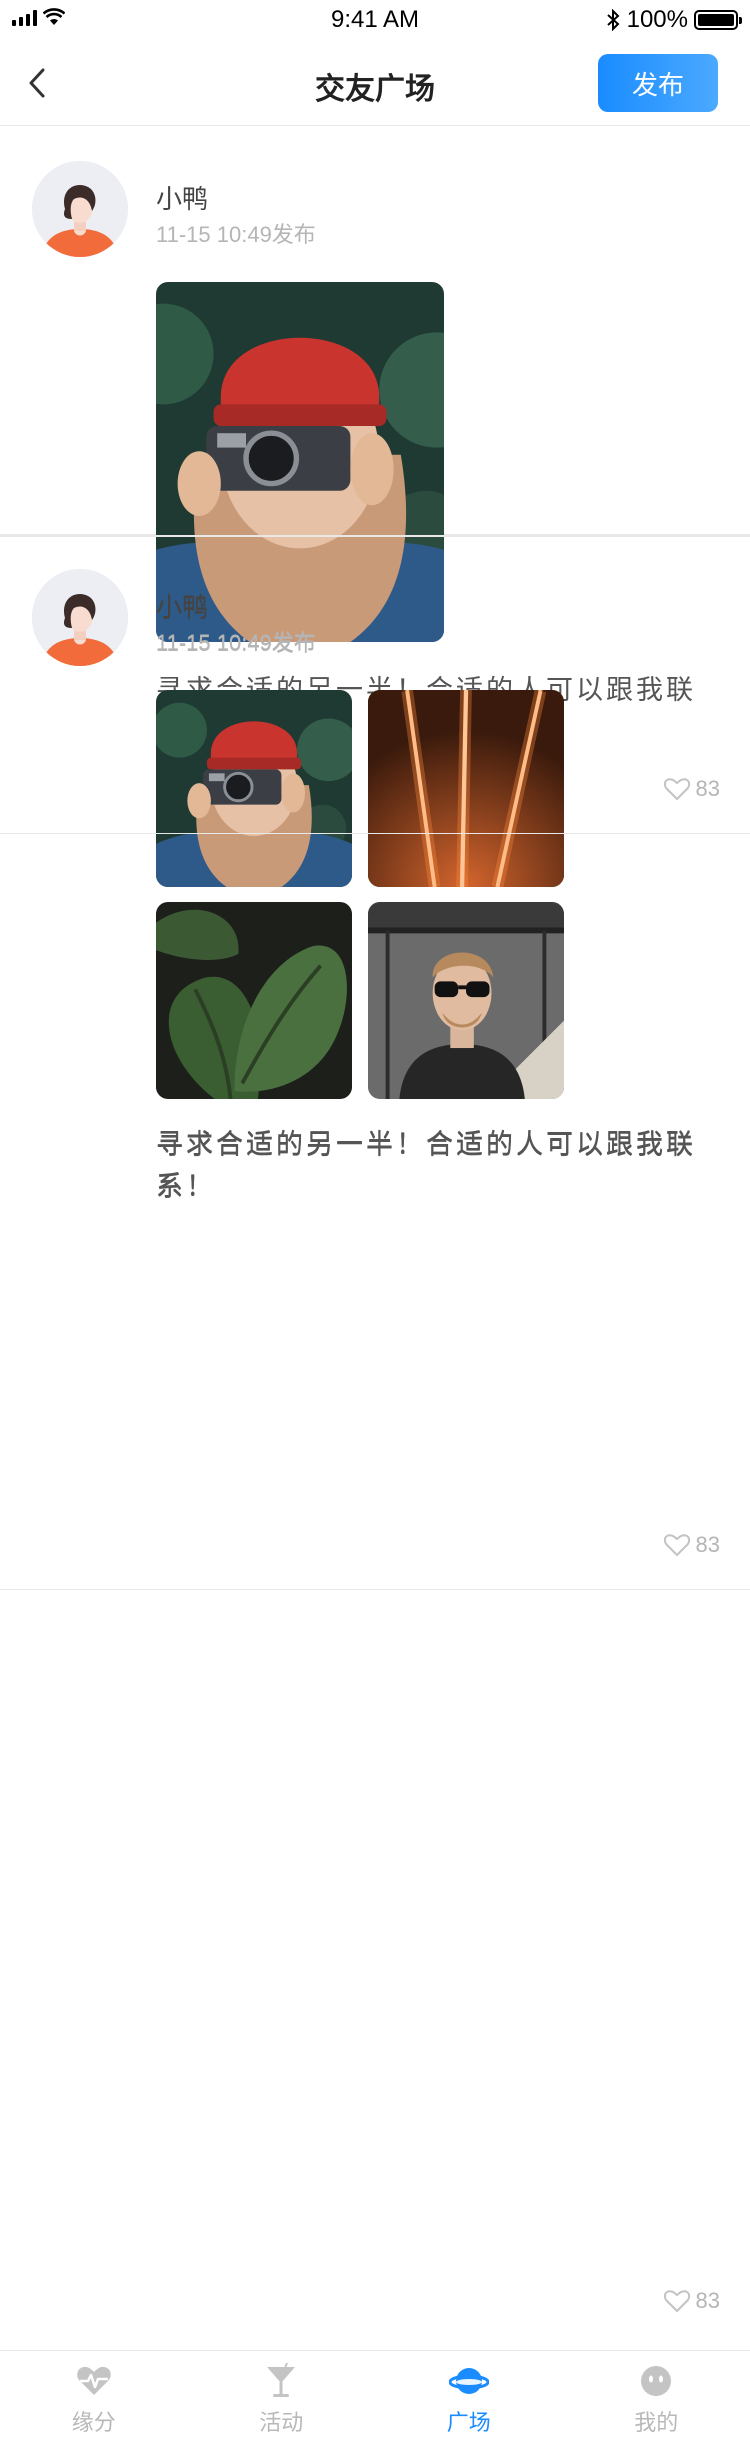  What do you see at coordinates (361, 896) in the screenshot?
I see `post-media` at bounding box center [361, 896].